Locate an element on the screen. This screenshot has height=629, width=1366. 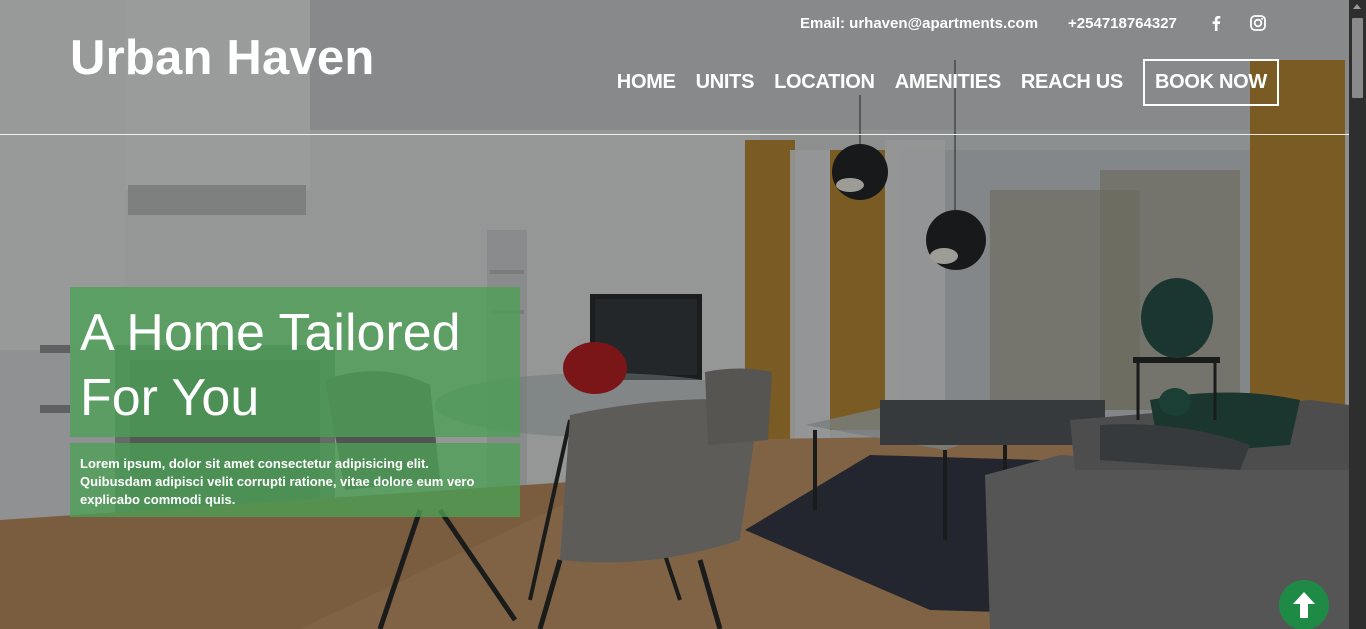
nav-reach-us: REACH US is located at coordinates (1072, 82).